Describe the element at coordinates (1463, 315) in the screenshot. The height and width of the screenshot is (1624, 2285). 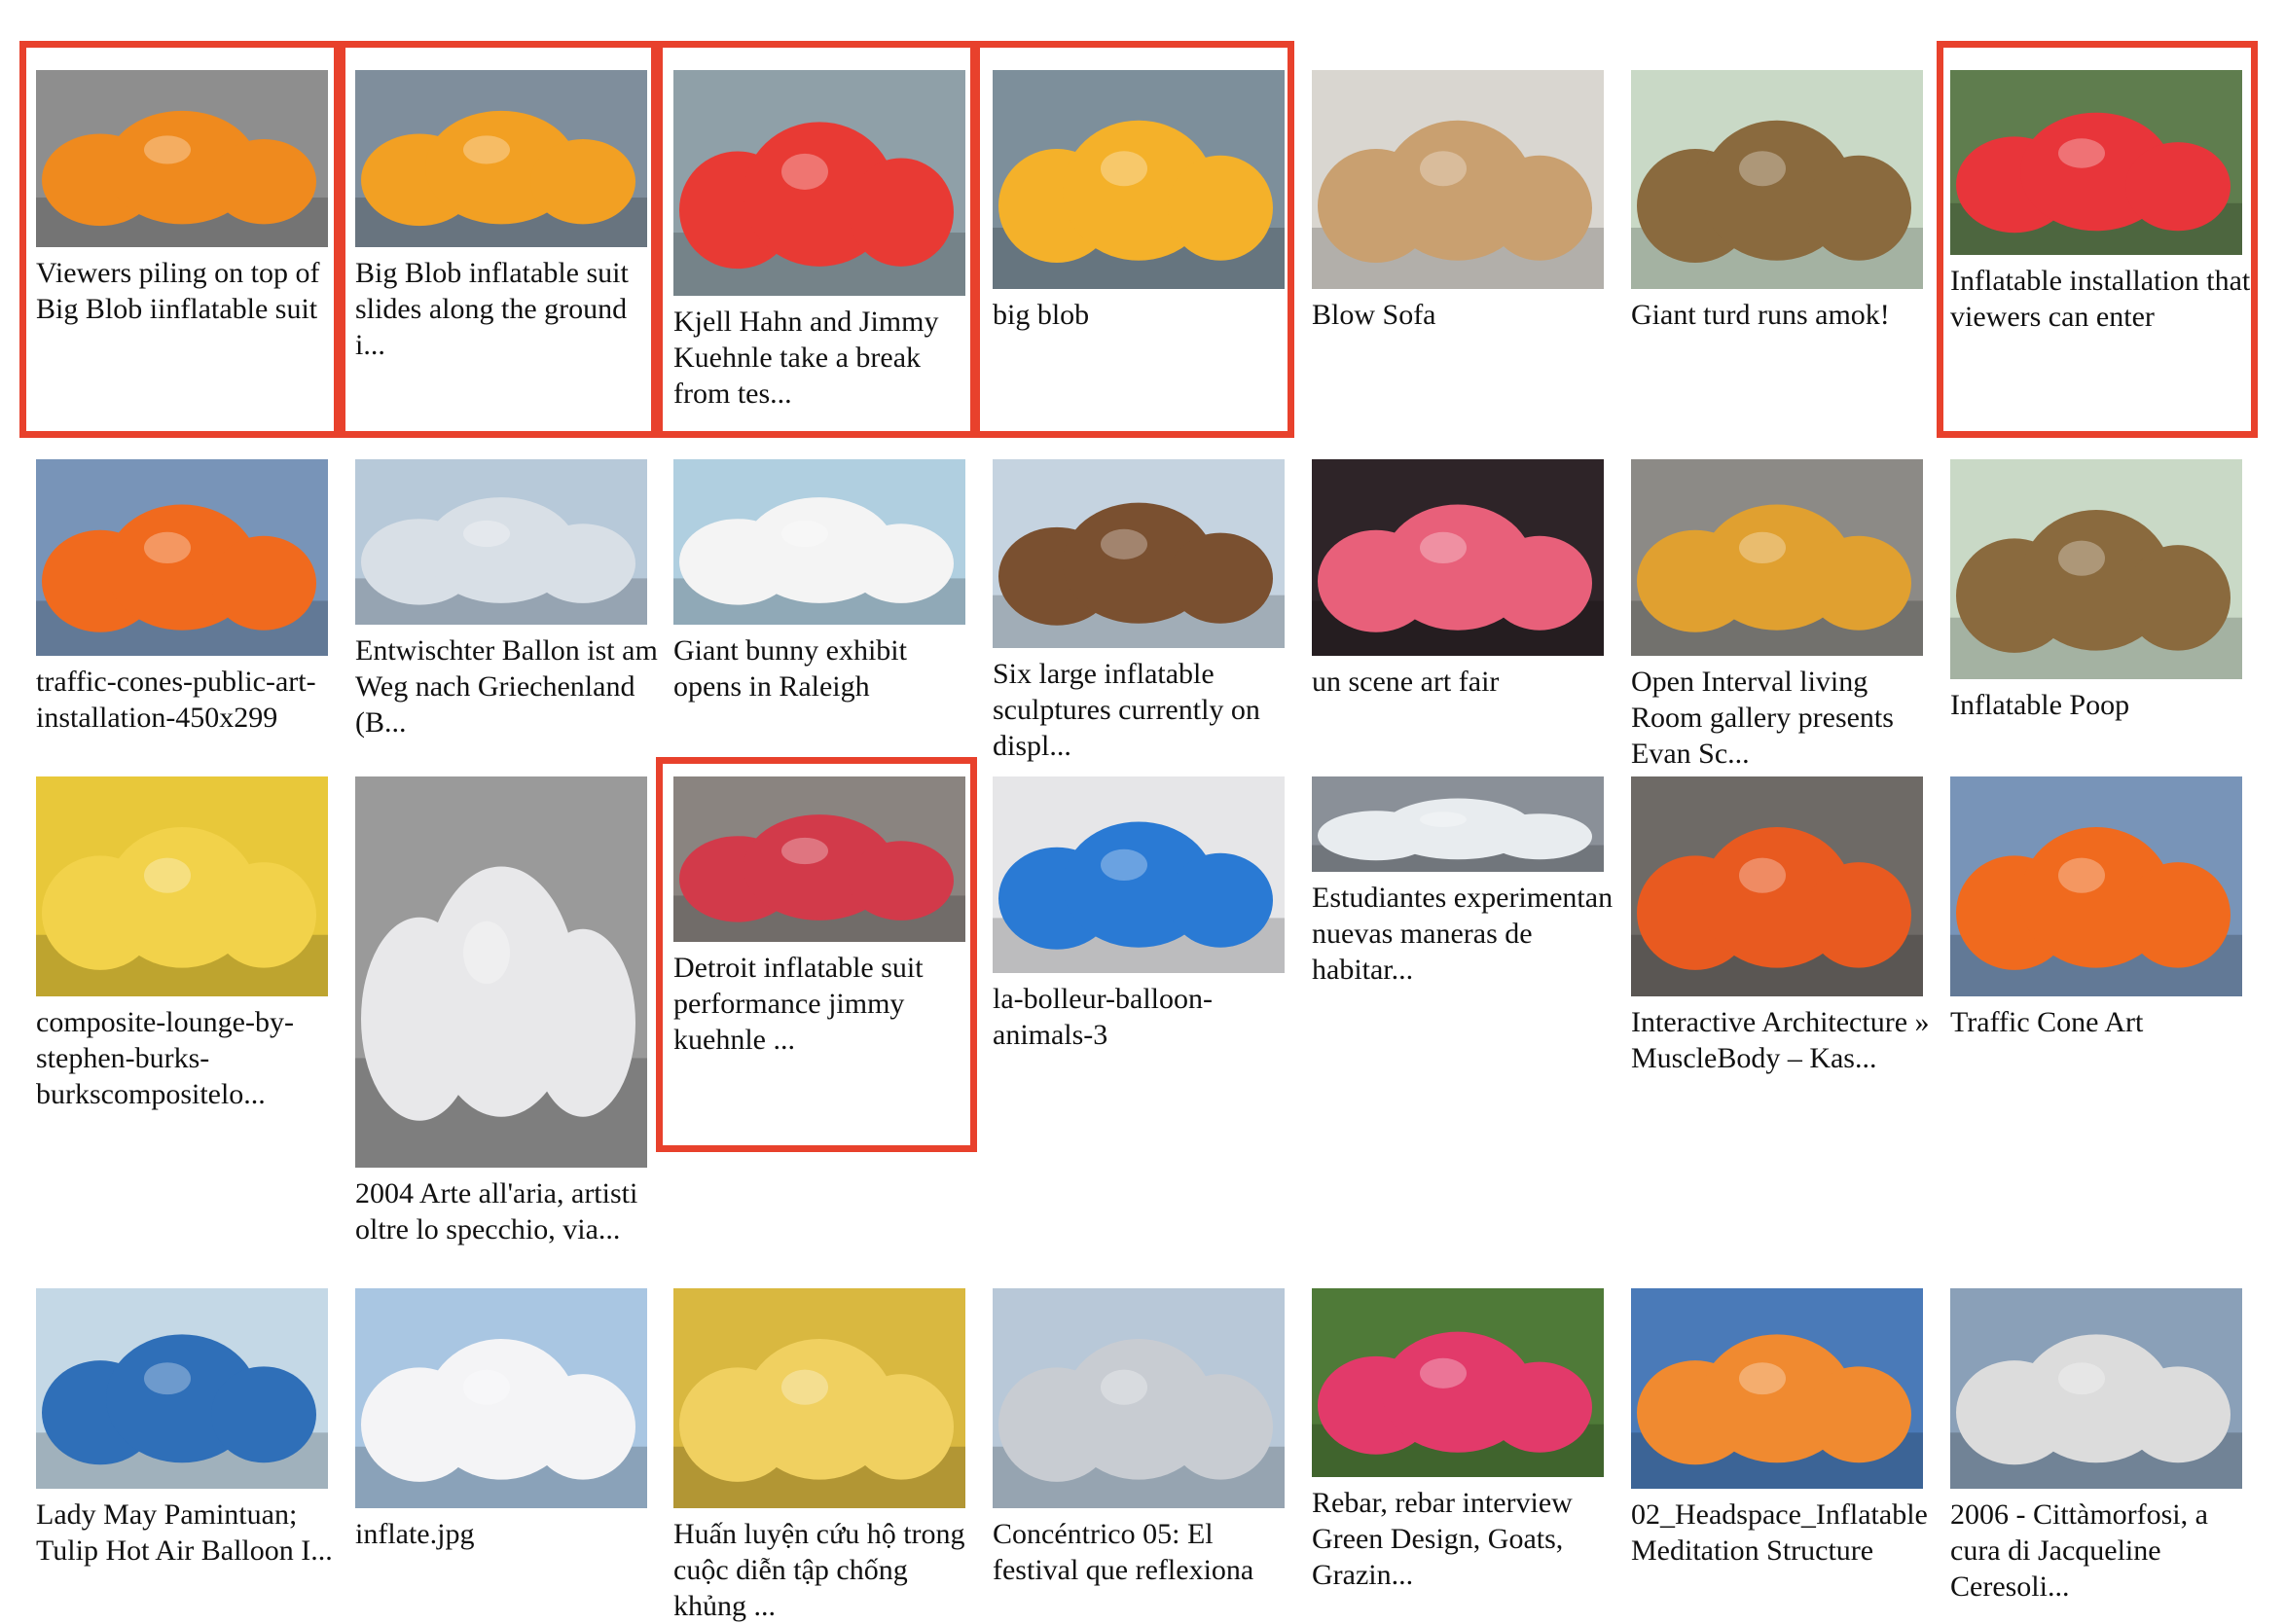
I see `result-caption: Blow Sofa` at that location.